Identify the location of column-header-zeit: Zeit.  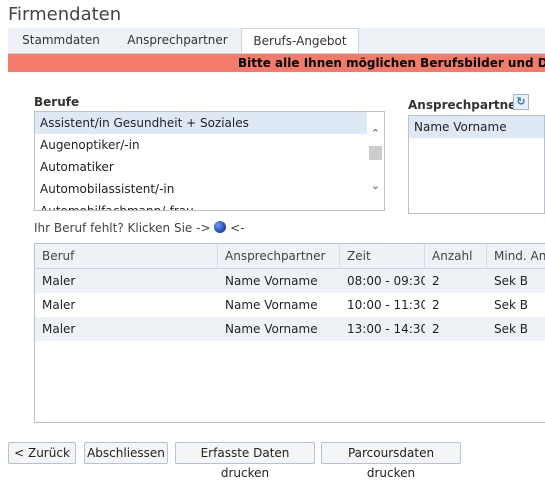
(382, 256).